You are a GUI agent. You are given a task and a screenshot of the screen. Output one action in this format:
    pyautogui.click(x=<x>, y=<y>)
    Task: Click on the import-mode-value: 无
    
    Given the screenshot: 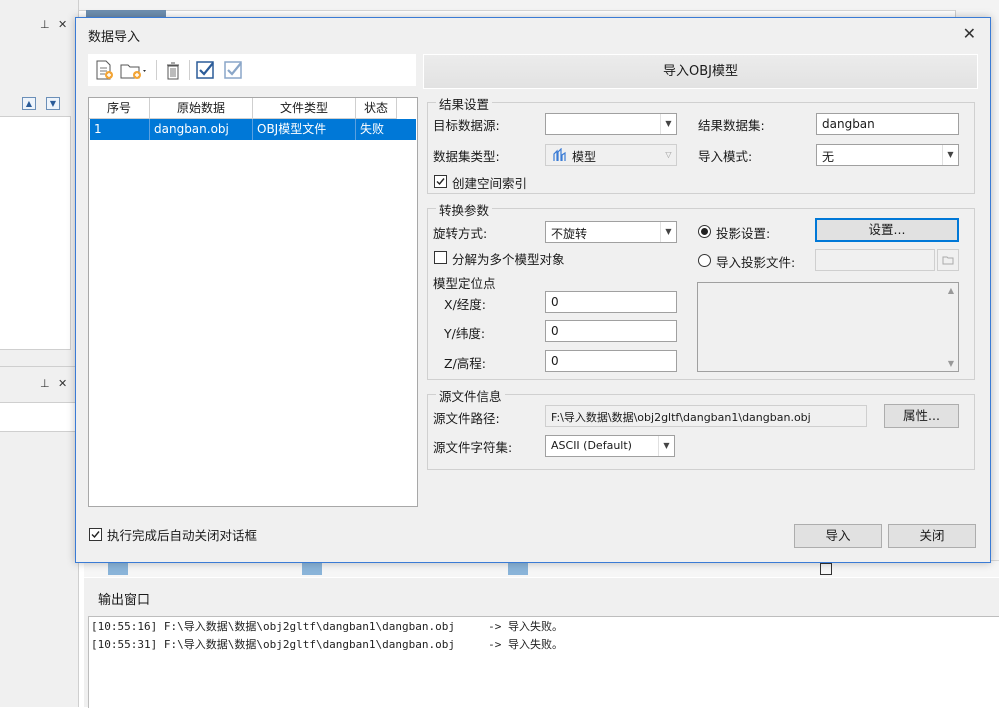 What is the action you would take?
    pyautogui.click(x=828, y=157)
    